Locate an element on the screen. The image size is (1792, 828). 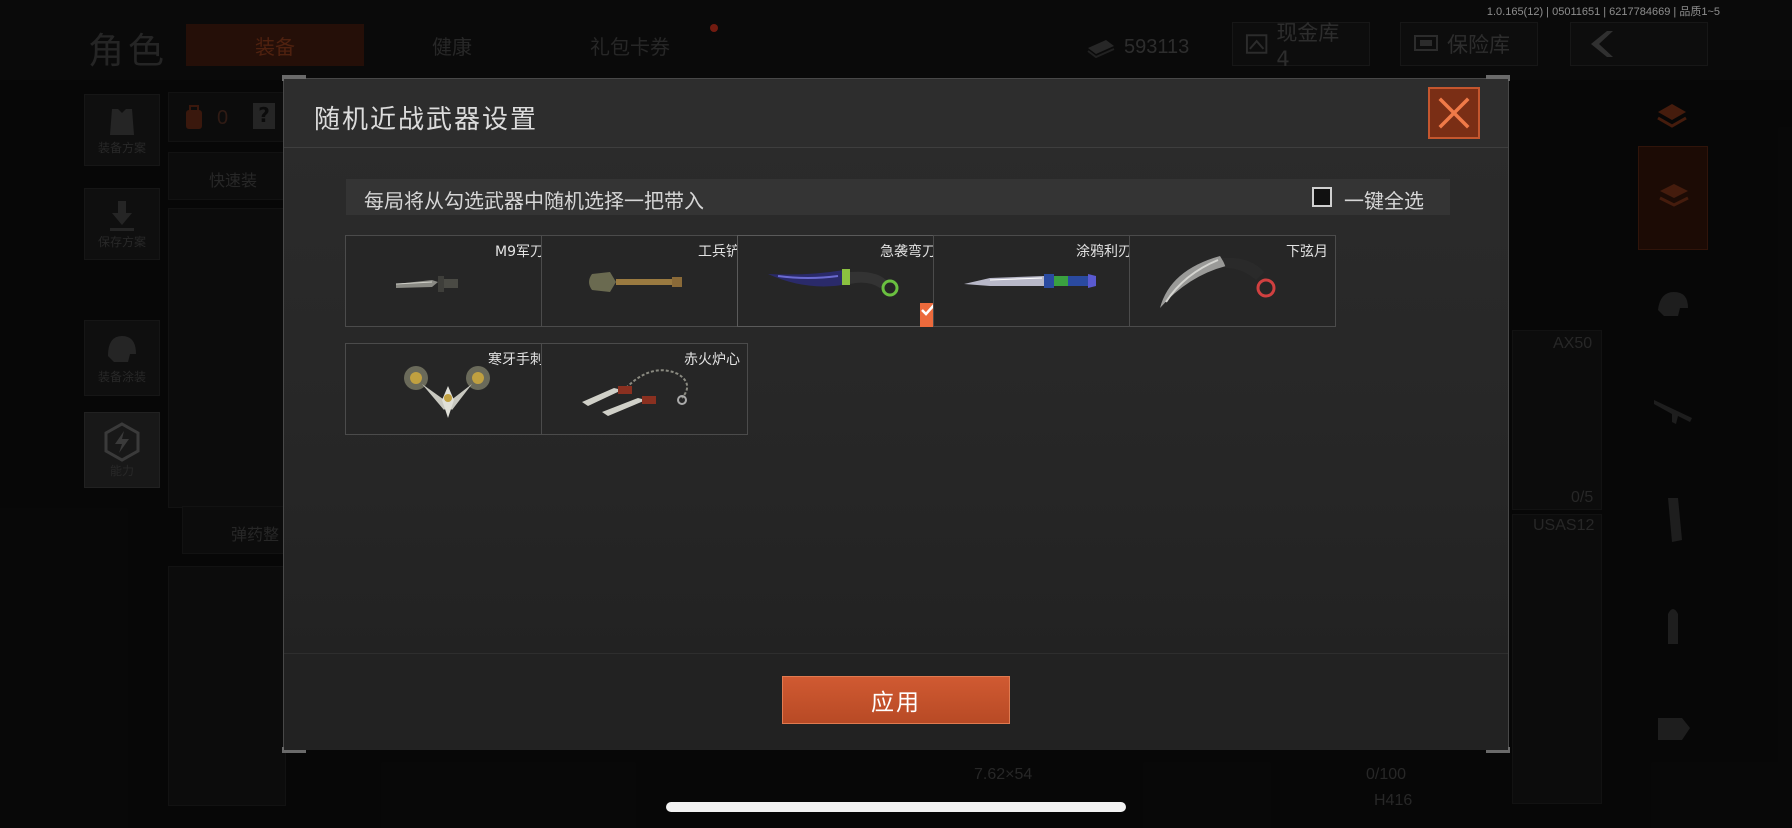
weapon-name: 下弦月 is located at coordinates (1307, 252).